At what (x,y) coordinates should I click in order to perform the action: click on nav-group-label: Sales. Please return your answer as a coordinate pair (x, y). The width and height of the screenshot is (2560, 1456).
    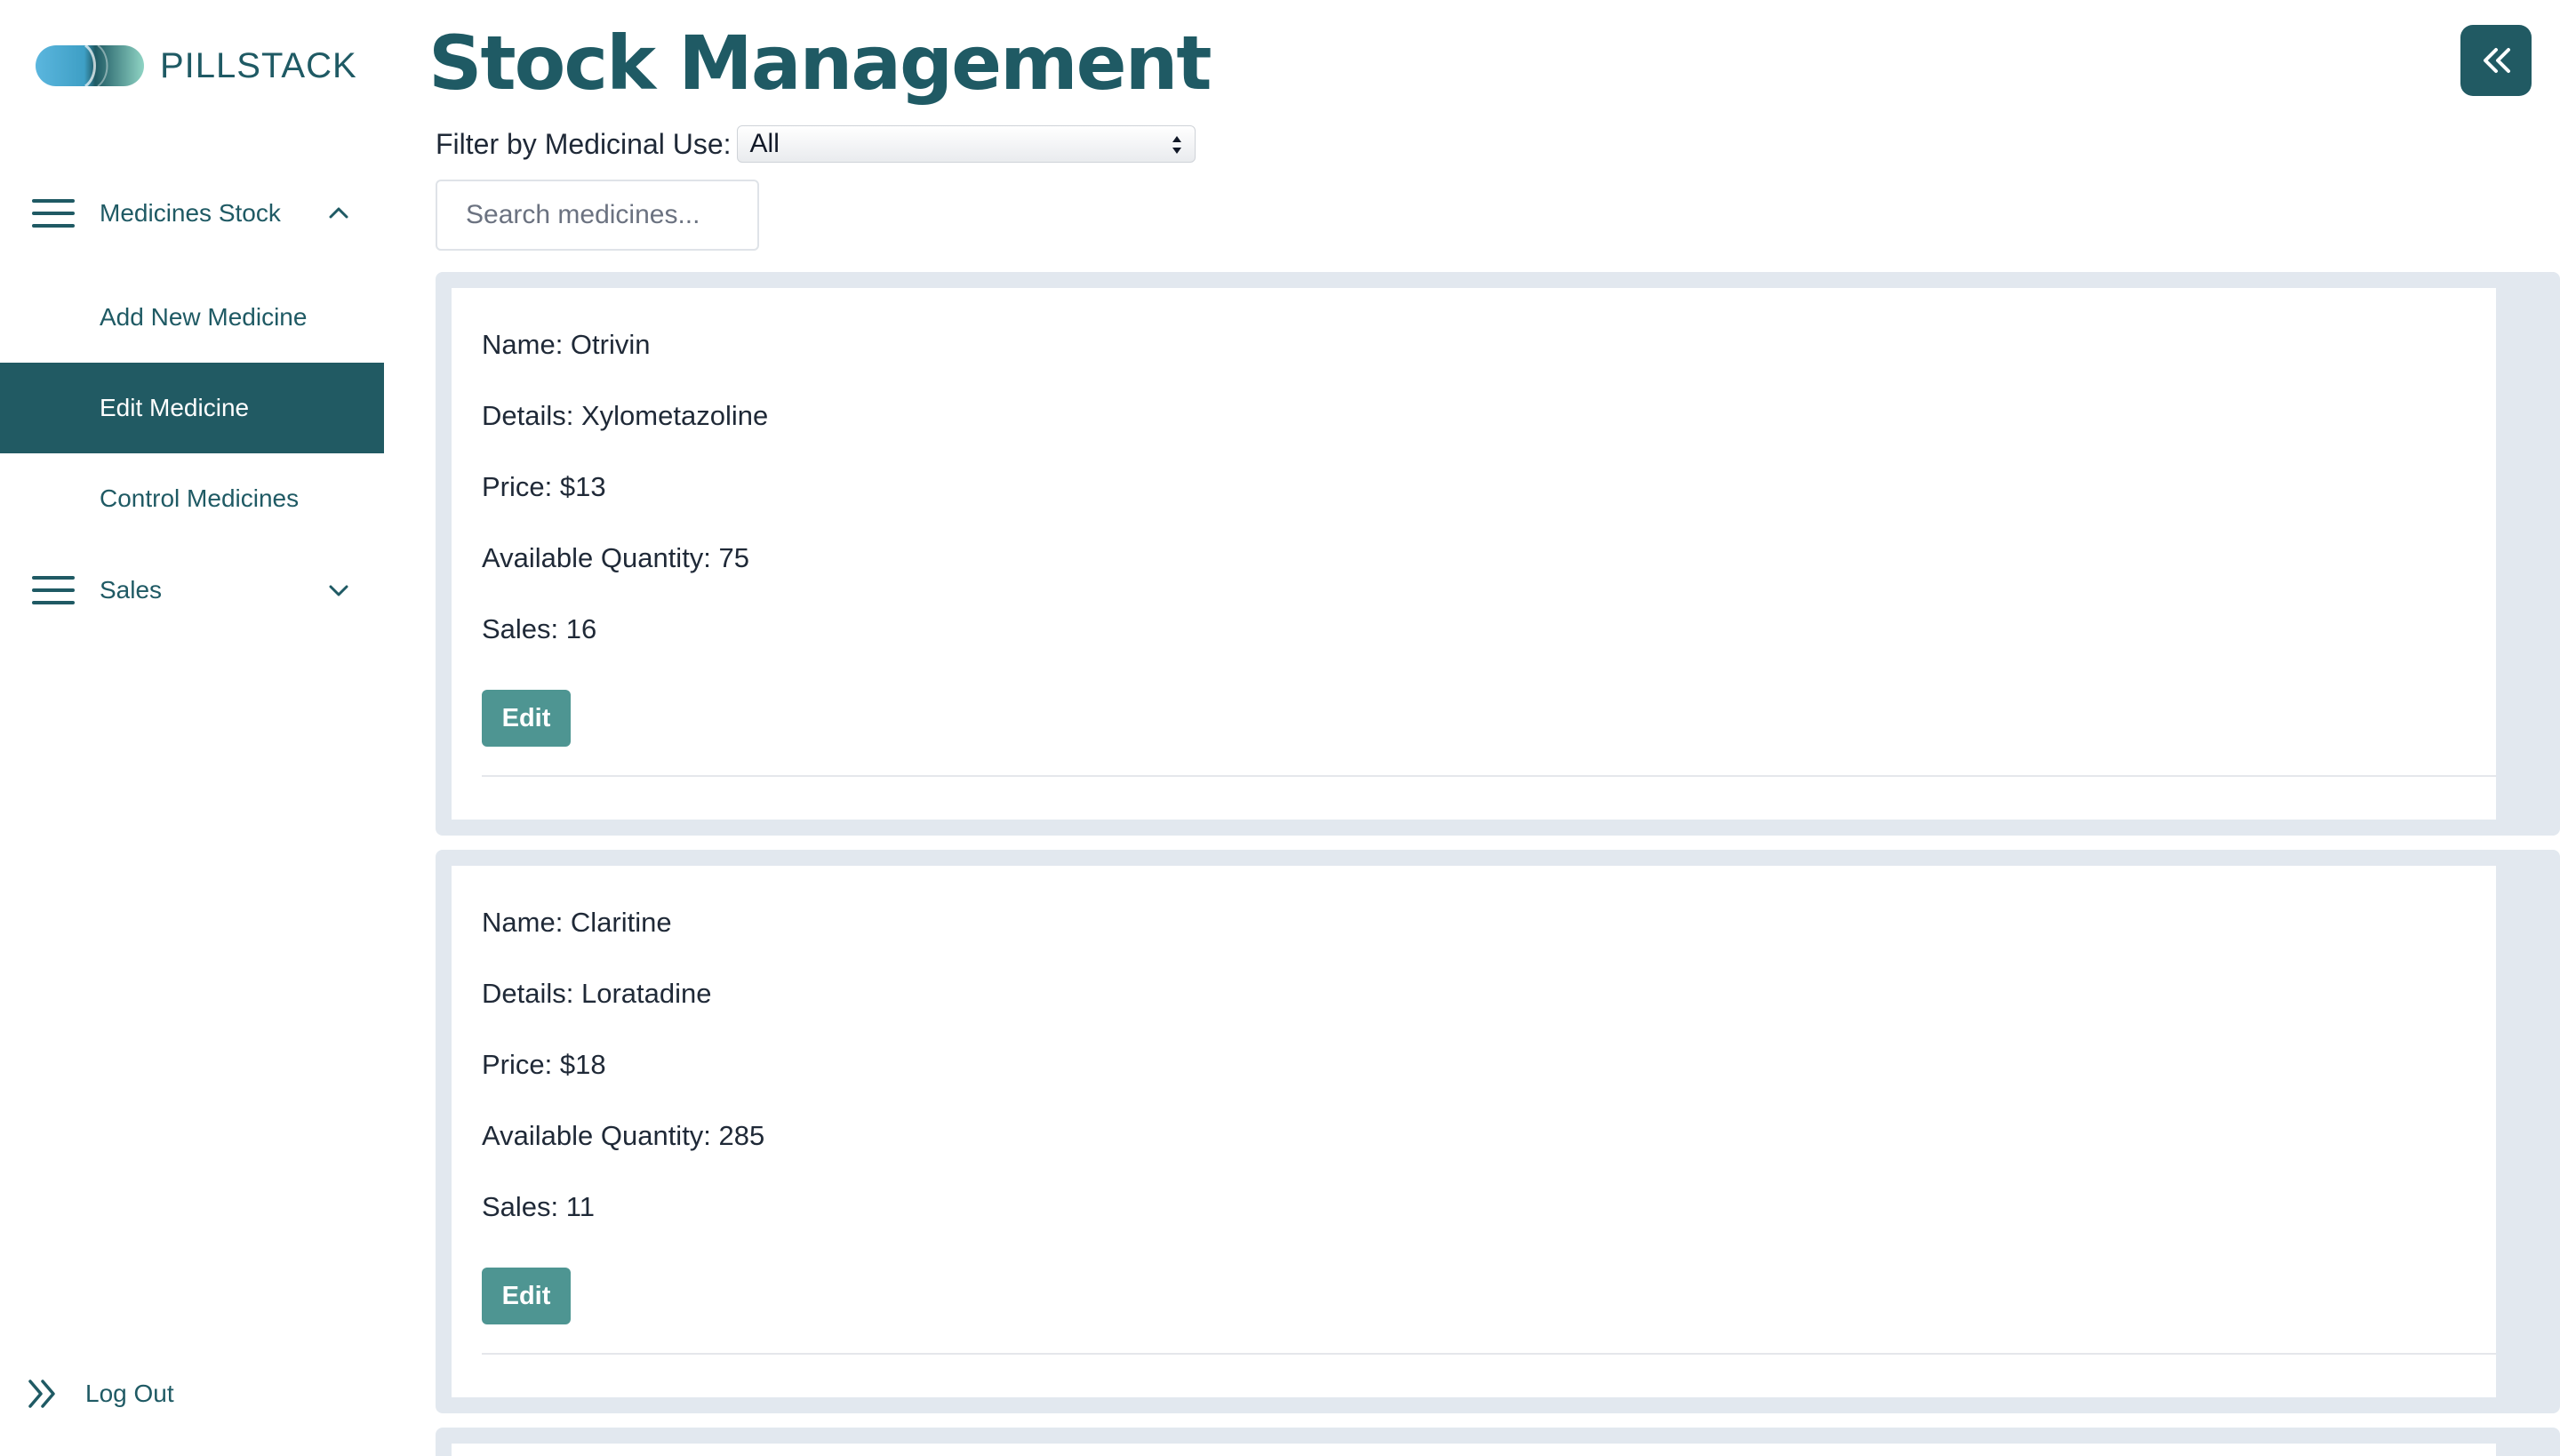
    Looking at the image, I should click on (131, 590).